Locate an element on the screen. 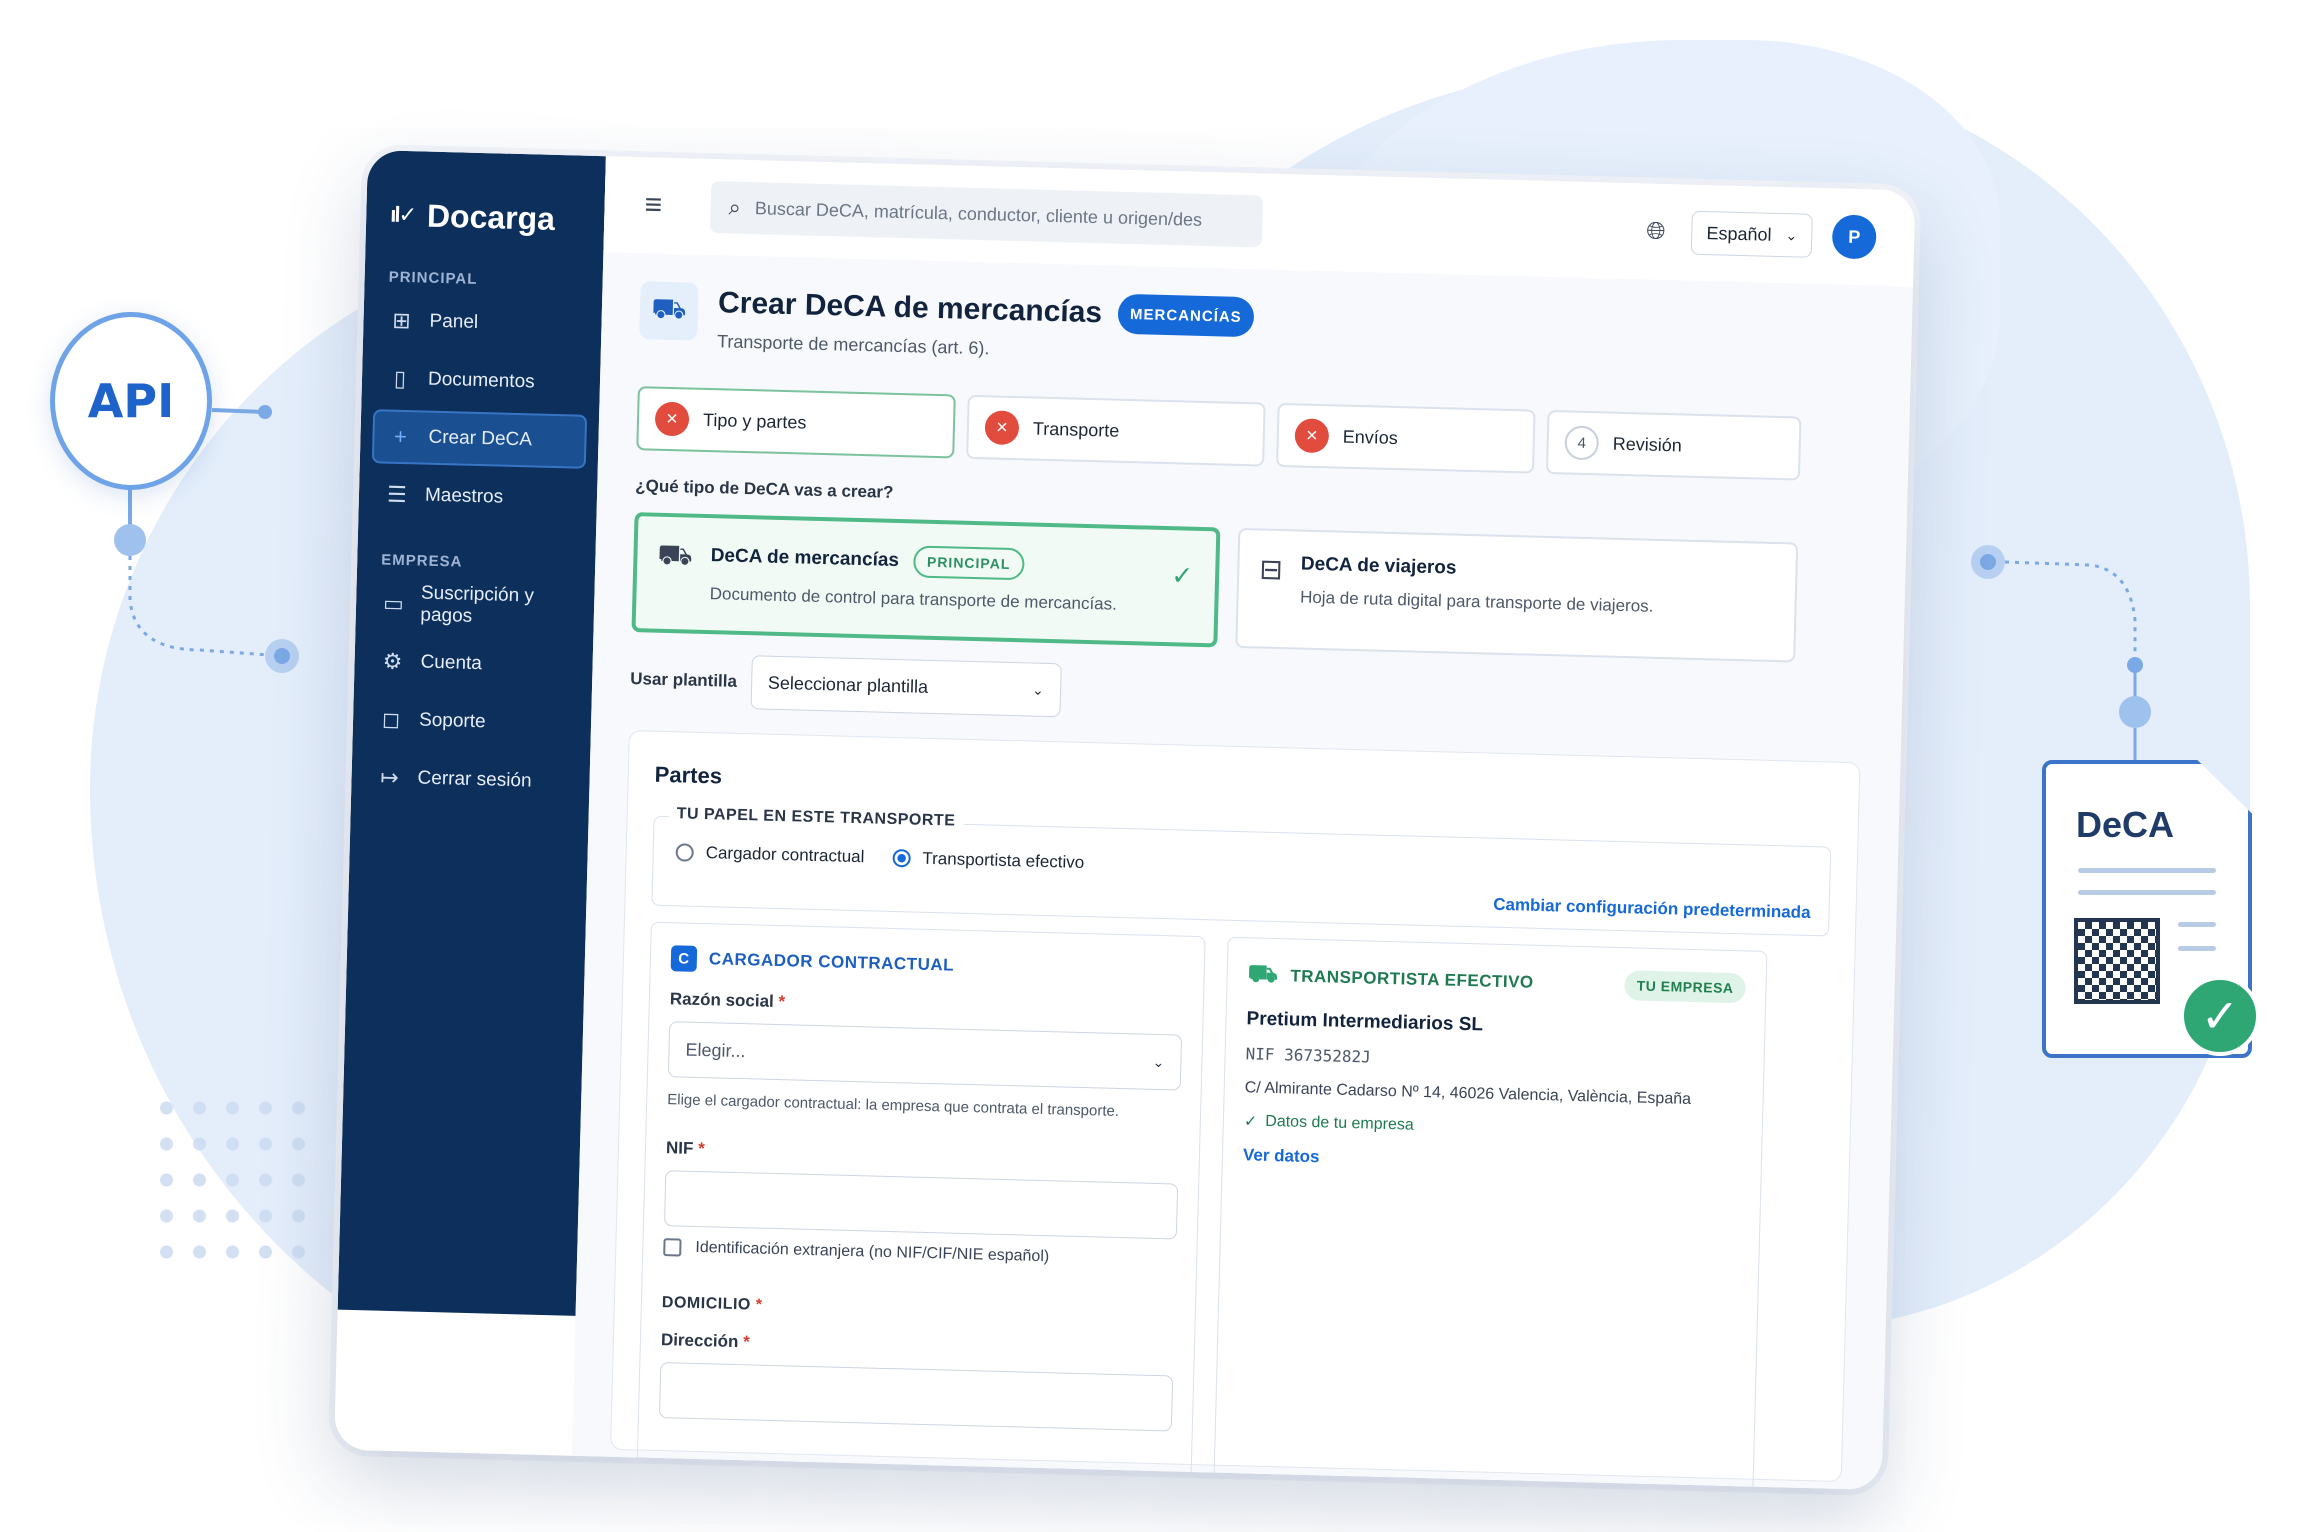 The image size is (2304, 1532). principal-badge: PRINCIPAL is located at coordinates (968, 563).